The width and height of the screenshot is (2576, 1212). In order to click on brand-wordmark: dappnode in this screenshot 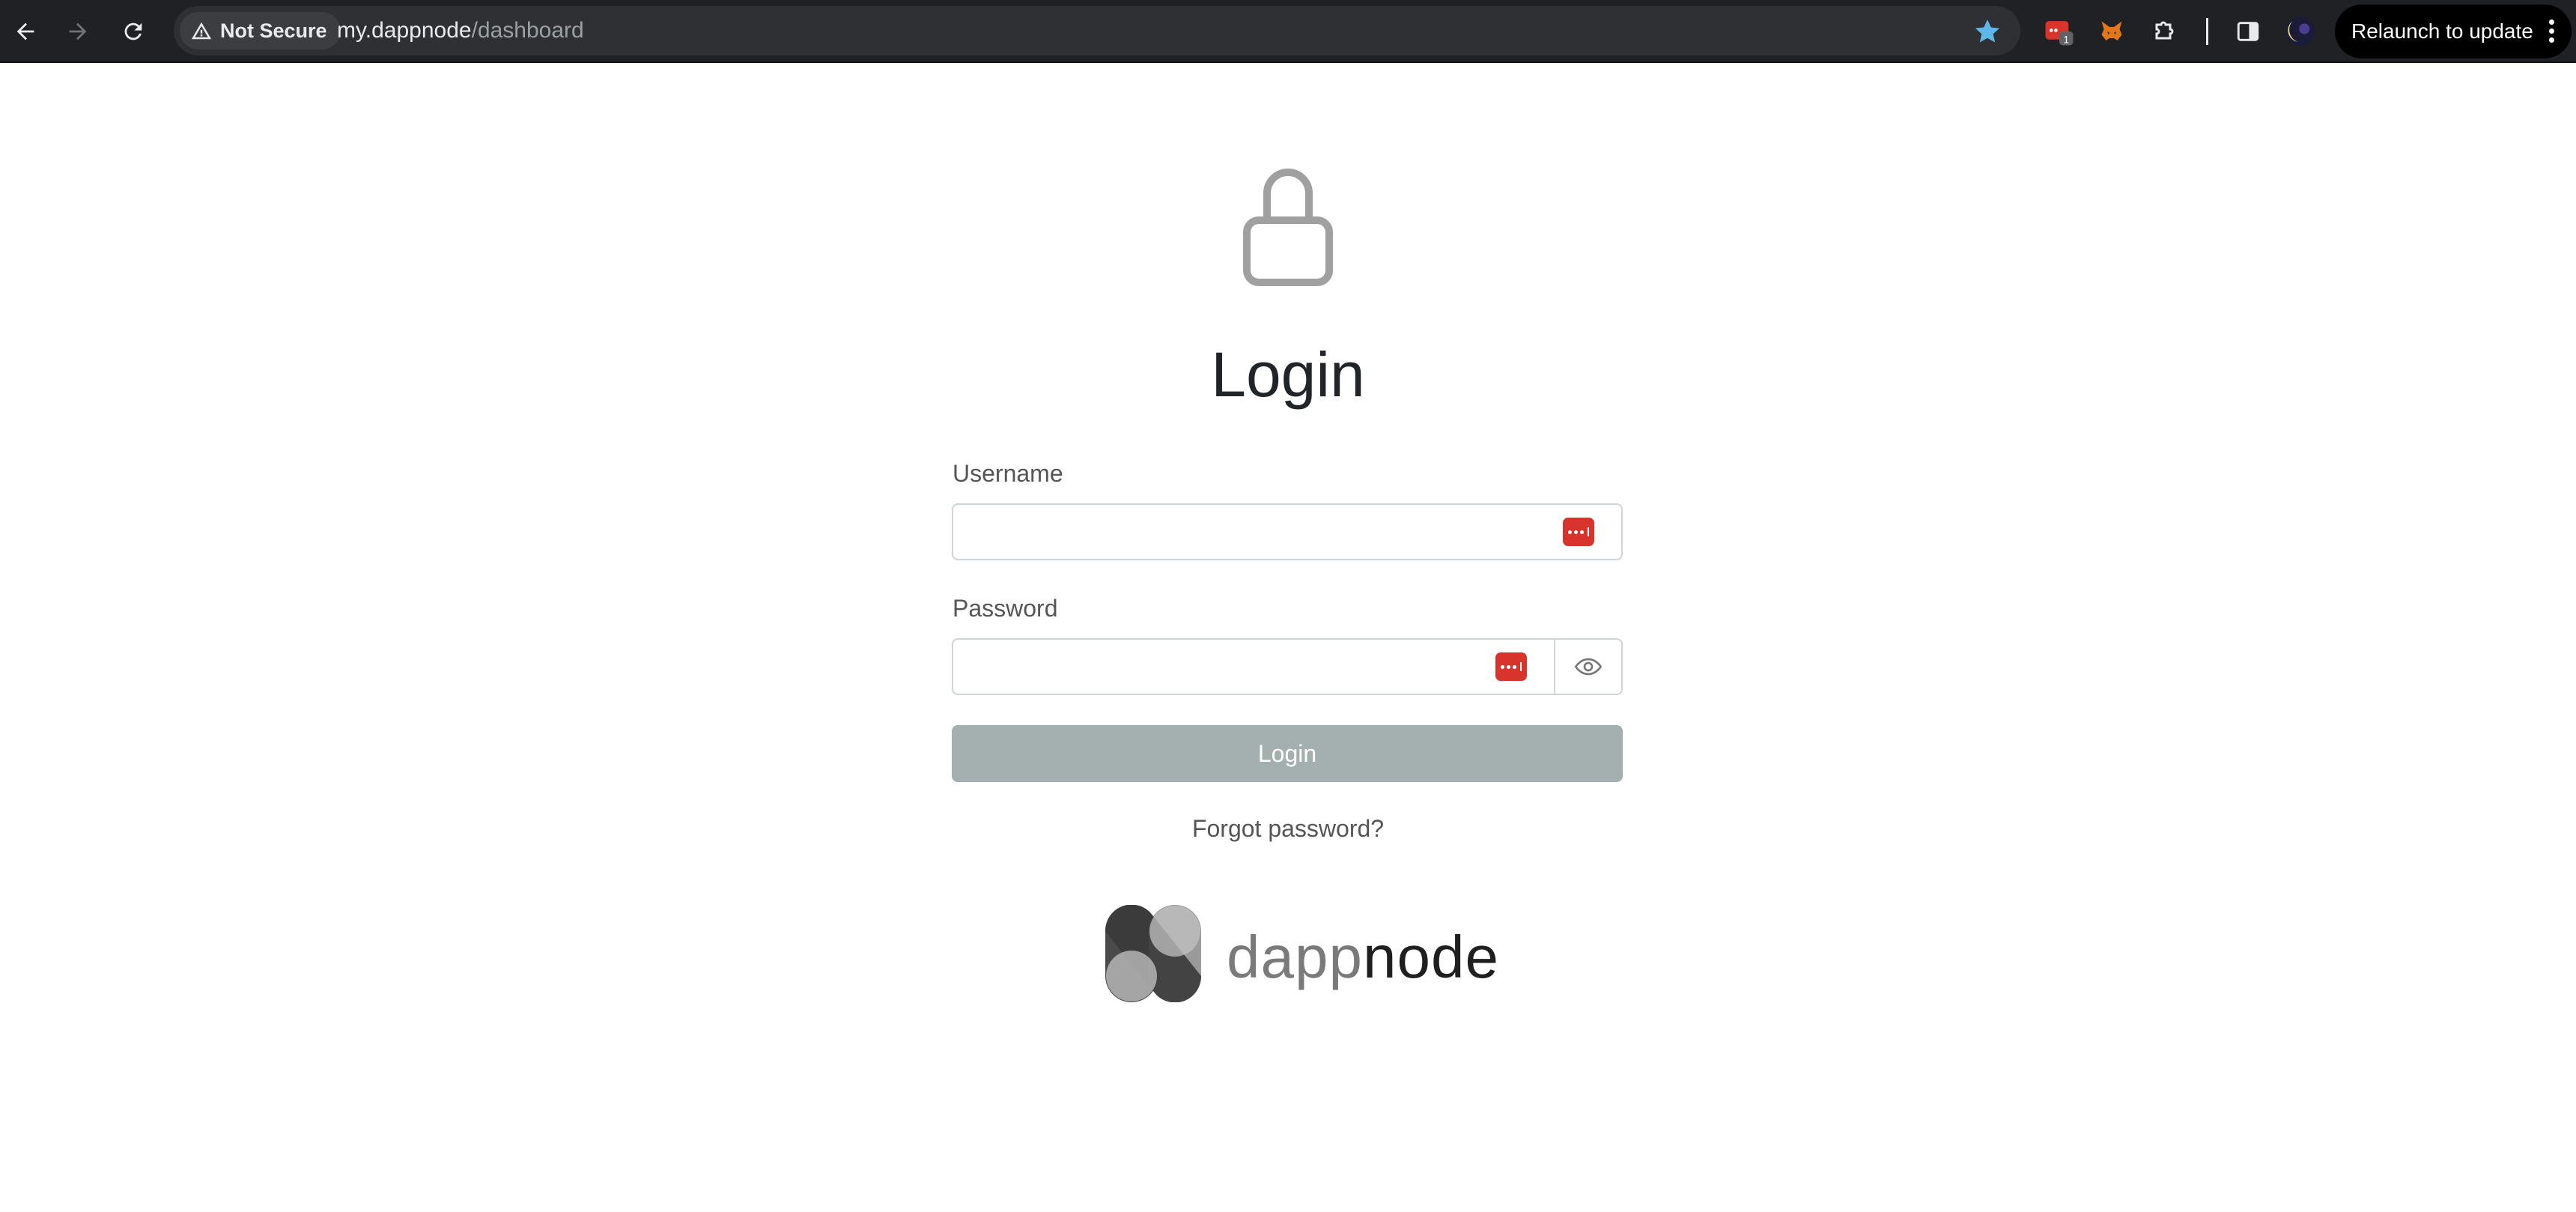, I will do `click(1363, 957)`.